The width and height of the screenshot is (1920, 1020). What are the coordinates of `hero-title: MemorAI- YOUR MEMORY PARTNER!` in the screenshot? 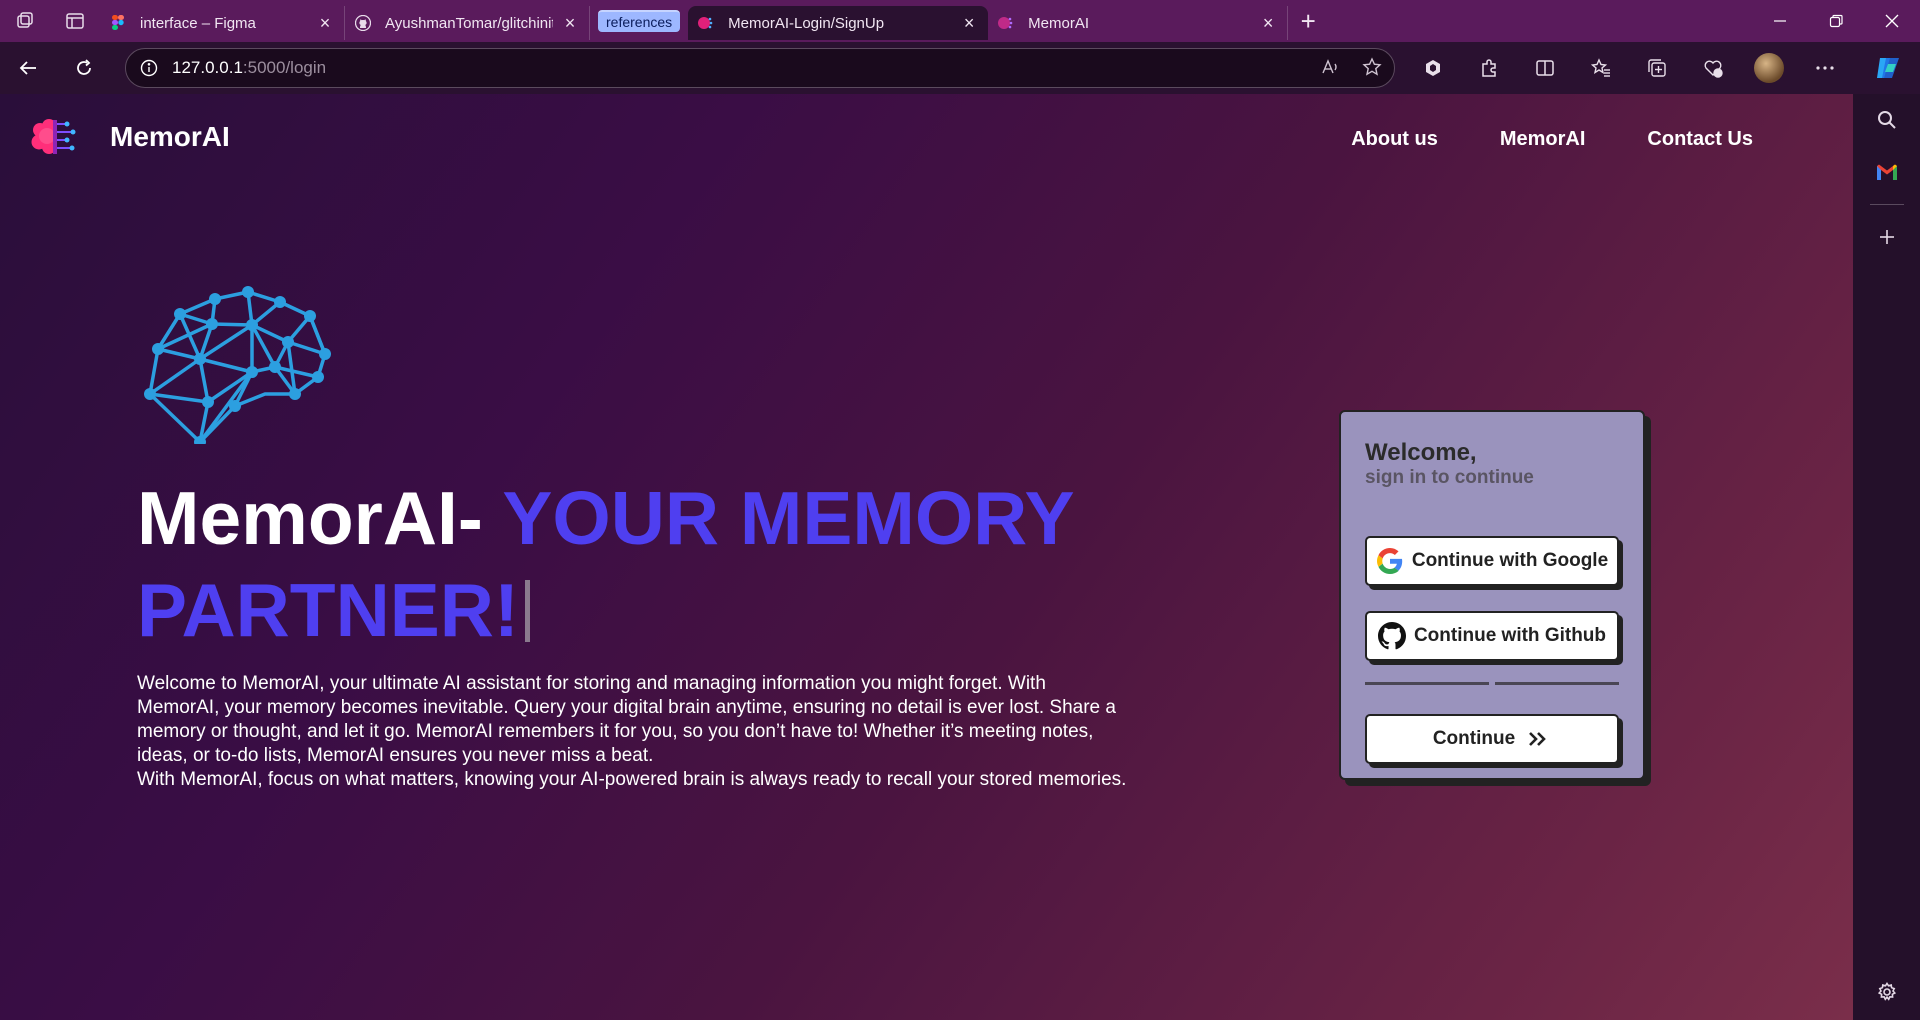 It's located at (637, 564).